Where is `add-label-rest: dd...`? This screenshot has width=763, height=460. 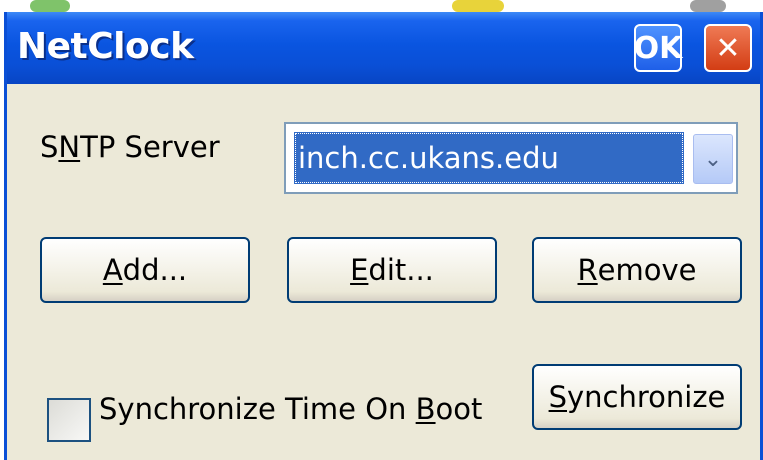 add-label-rest: dd... is located at coordinates (155, 270).